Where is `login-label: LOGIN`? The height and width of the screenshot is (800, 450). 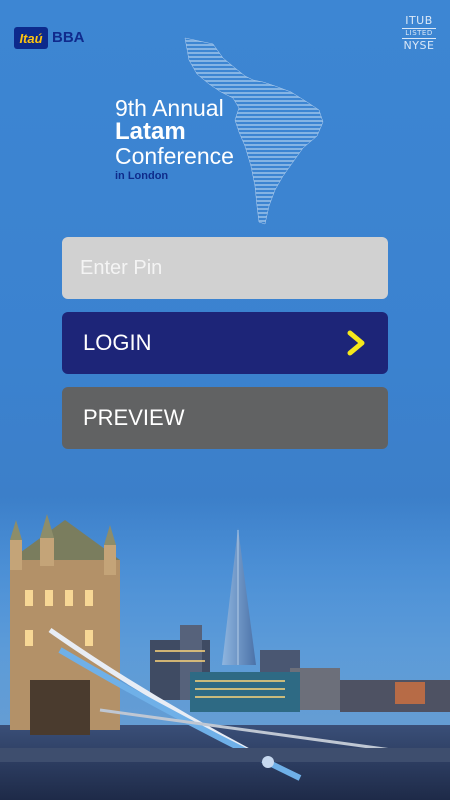
login-label: LOGIN is located at coordinates (117, 342).